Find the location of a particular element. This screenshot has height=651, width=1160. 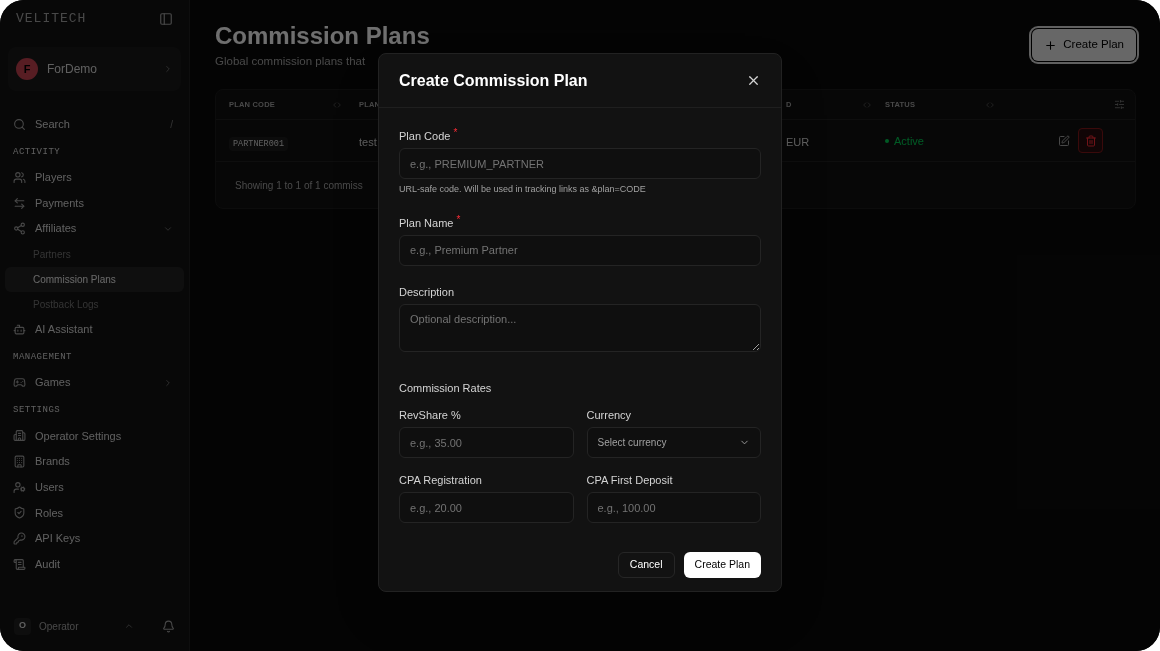

page-subtitle: Global commission plans that is located at coordinates (291, 61).